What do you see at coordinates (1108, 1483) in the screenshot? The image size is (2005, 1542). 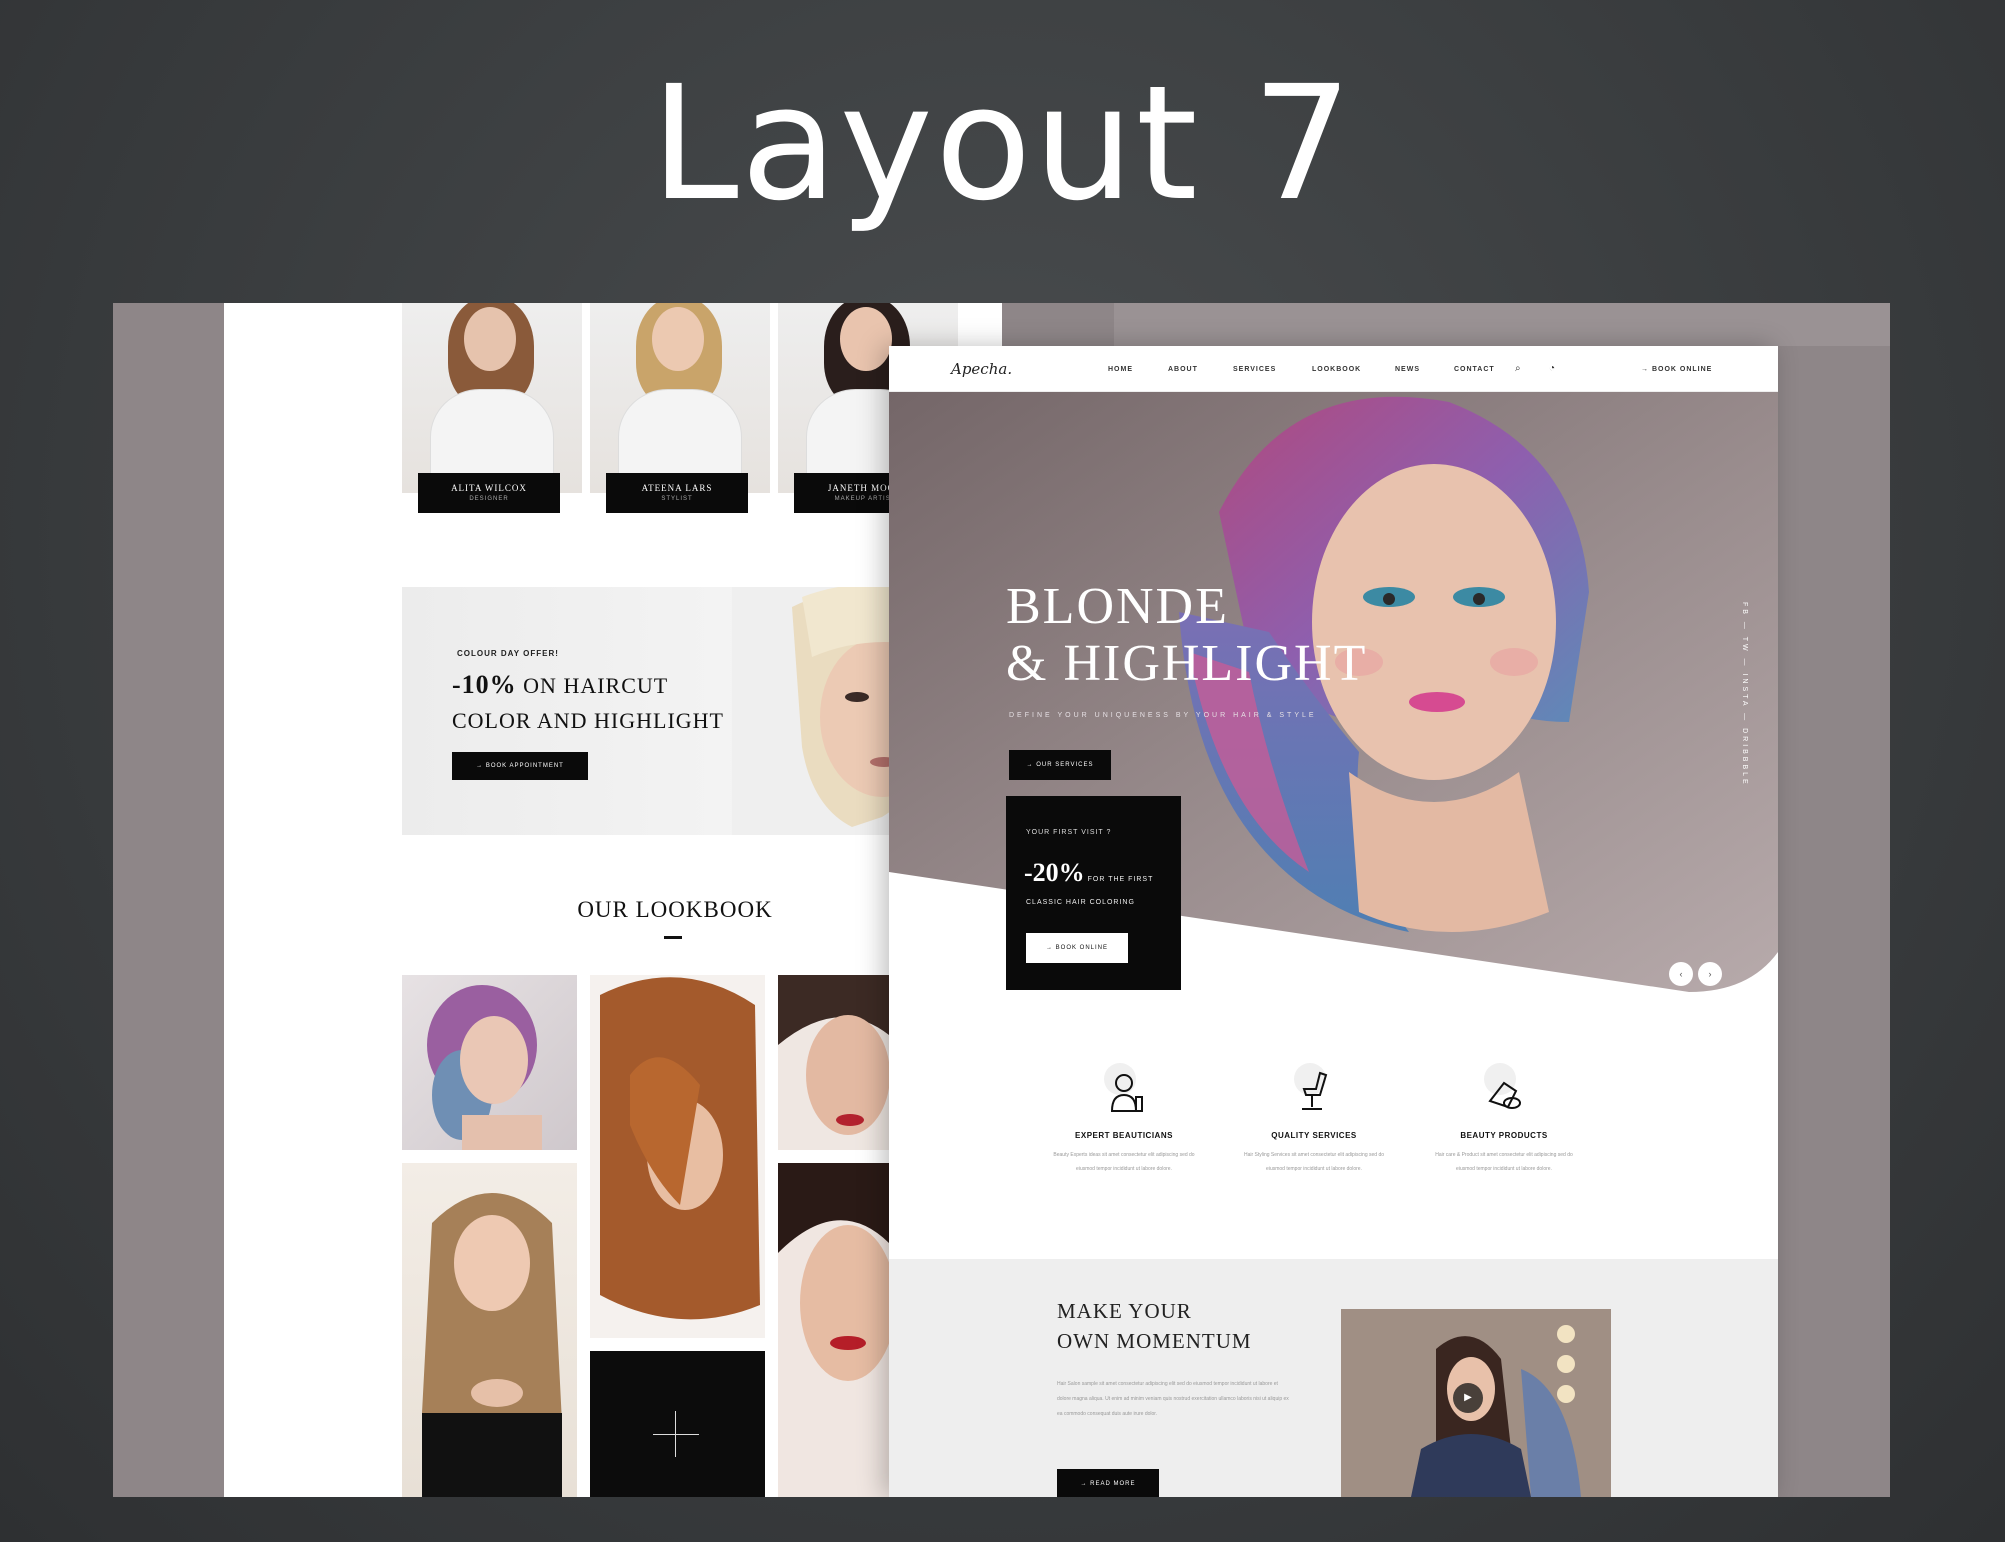 I see `read-more-button: → READ MORE` at bounding box center [1108, 1483].